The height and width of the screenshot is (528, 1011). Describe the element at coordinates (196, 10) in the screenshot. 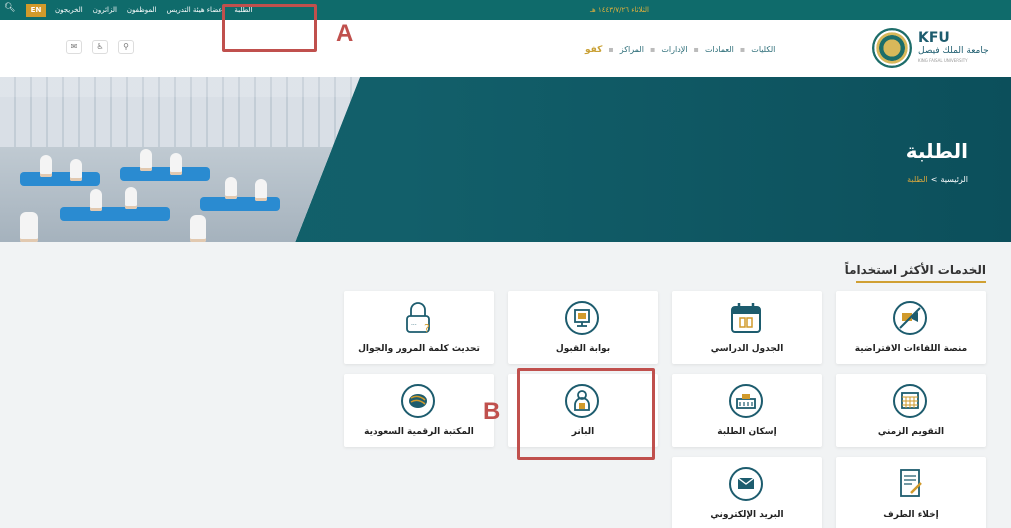

I see `topbar-link-faculty: أعضاء هيئة التدريس` at that location.